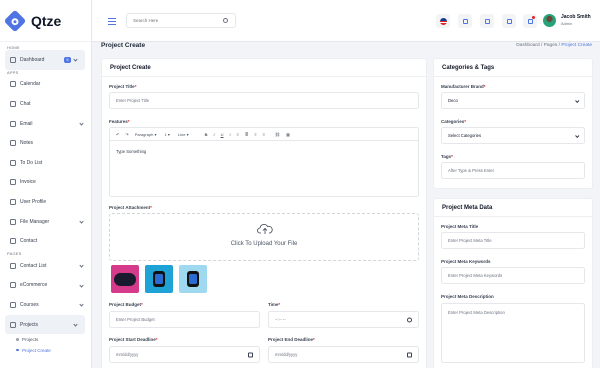 The height and width of the screenshot is (368, 600). I want to click on start-deadline-label: Project Start Deadline*, so click(133, 339).